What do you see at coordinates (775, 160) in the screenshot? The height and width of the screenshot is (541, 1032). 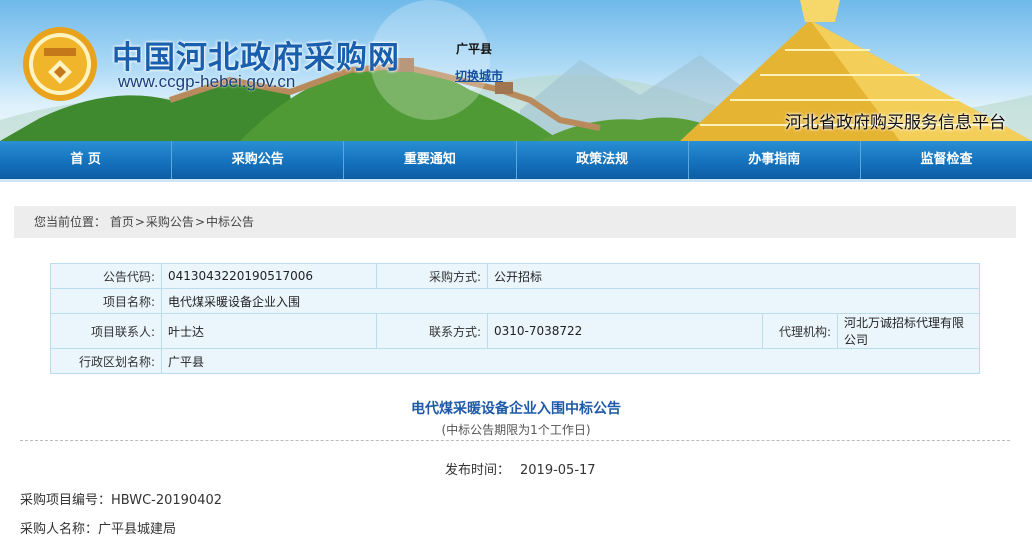 I see `nav-guide: 办事指南` at bounding box center [775, 160].